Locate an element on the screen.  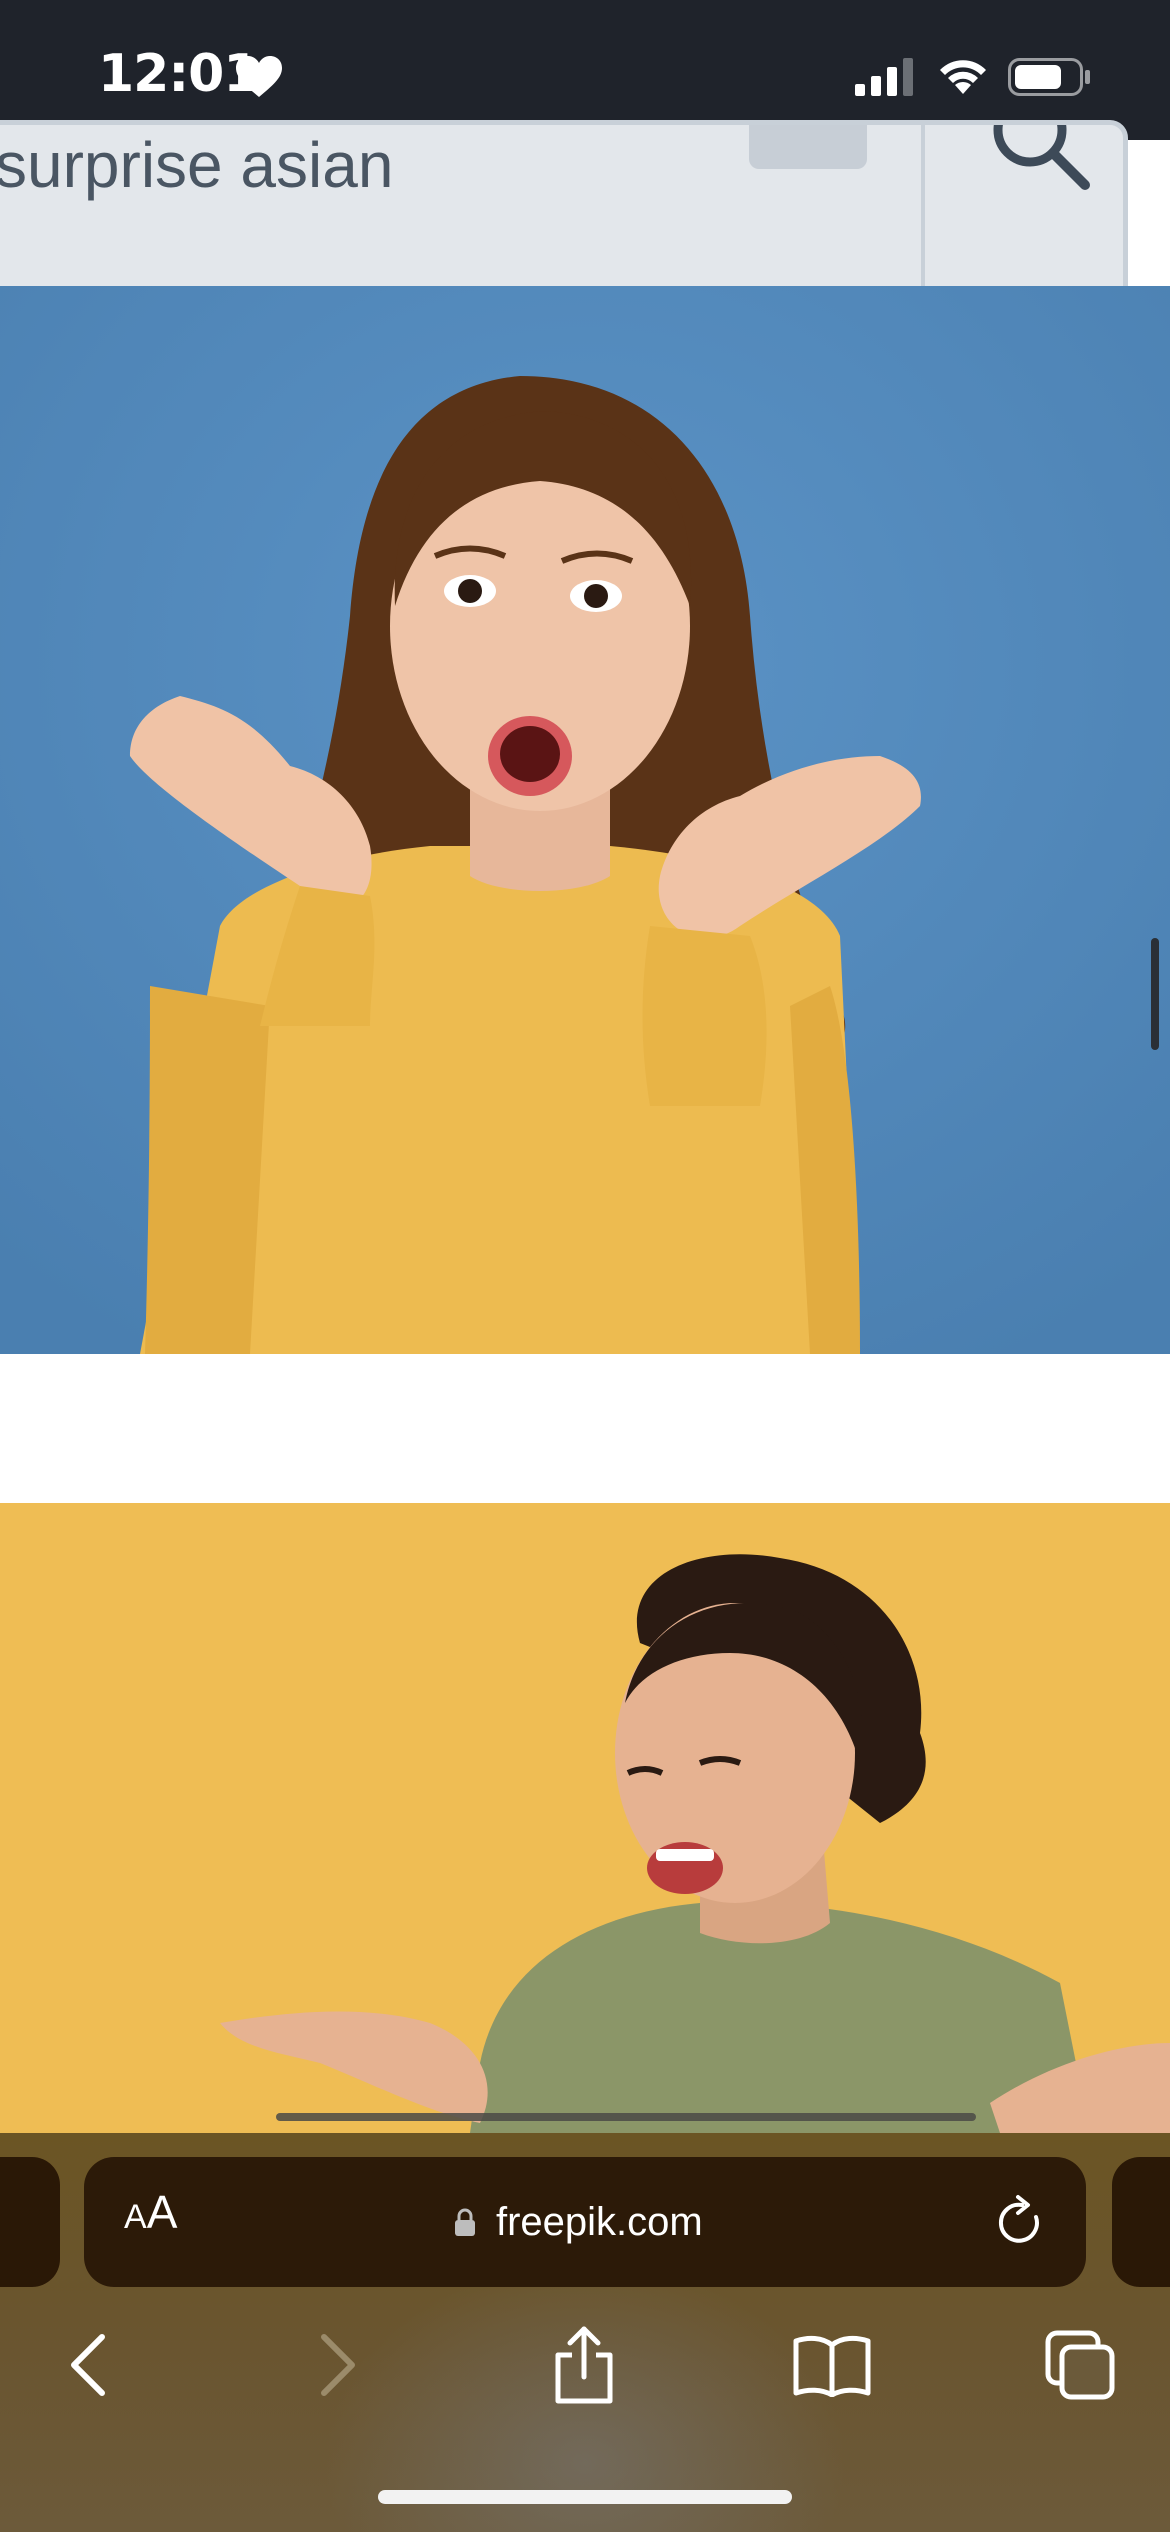
url-text: freepik.com is located at coordinates (599, 2221).